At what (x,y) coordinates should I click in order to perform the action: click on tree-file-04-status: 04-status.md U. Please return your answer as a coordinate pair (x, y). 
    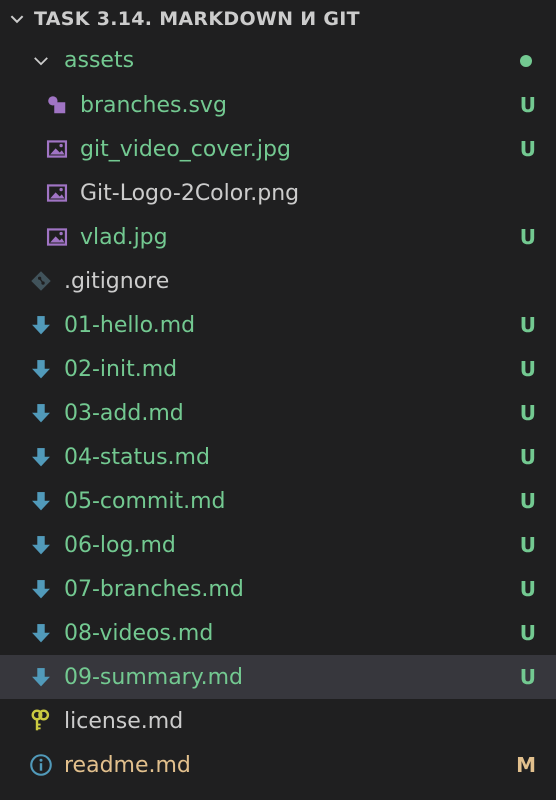
    Looking at the image, I should click on (278, 457).